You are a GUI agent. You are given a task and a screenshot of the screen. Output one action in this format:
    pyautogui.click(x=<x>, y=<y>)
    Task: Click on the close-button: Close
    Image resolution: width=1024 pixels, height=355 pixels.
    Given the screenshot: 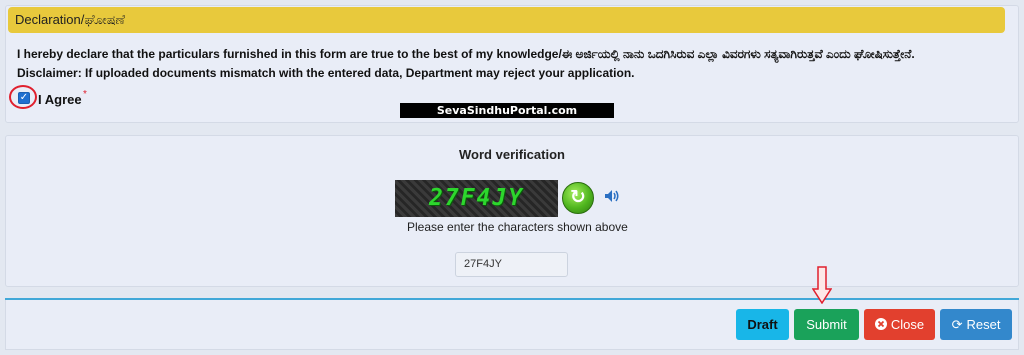 What is the action you would take?
    pyautogui.click(x=899, y=324)
    